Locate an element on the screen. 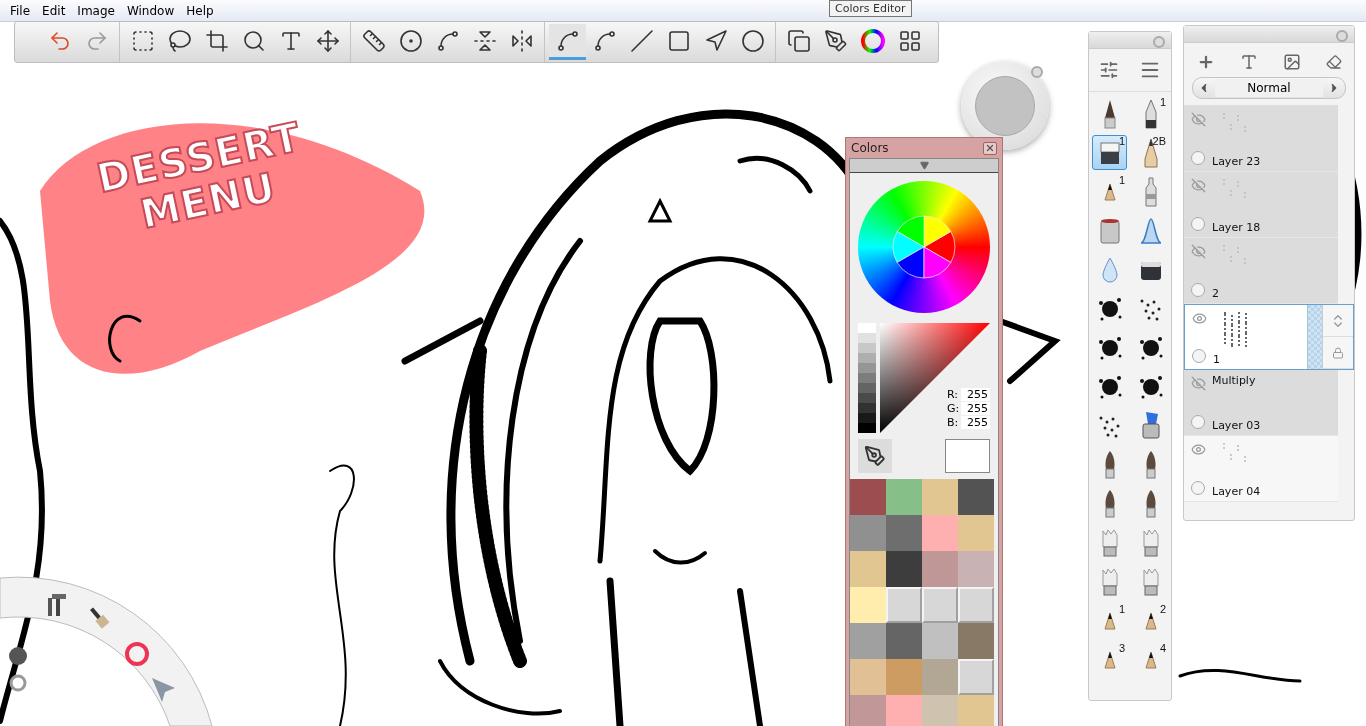  airbrush-tip-icon is located at coordinates (1109, 191).